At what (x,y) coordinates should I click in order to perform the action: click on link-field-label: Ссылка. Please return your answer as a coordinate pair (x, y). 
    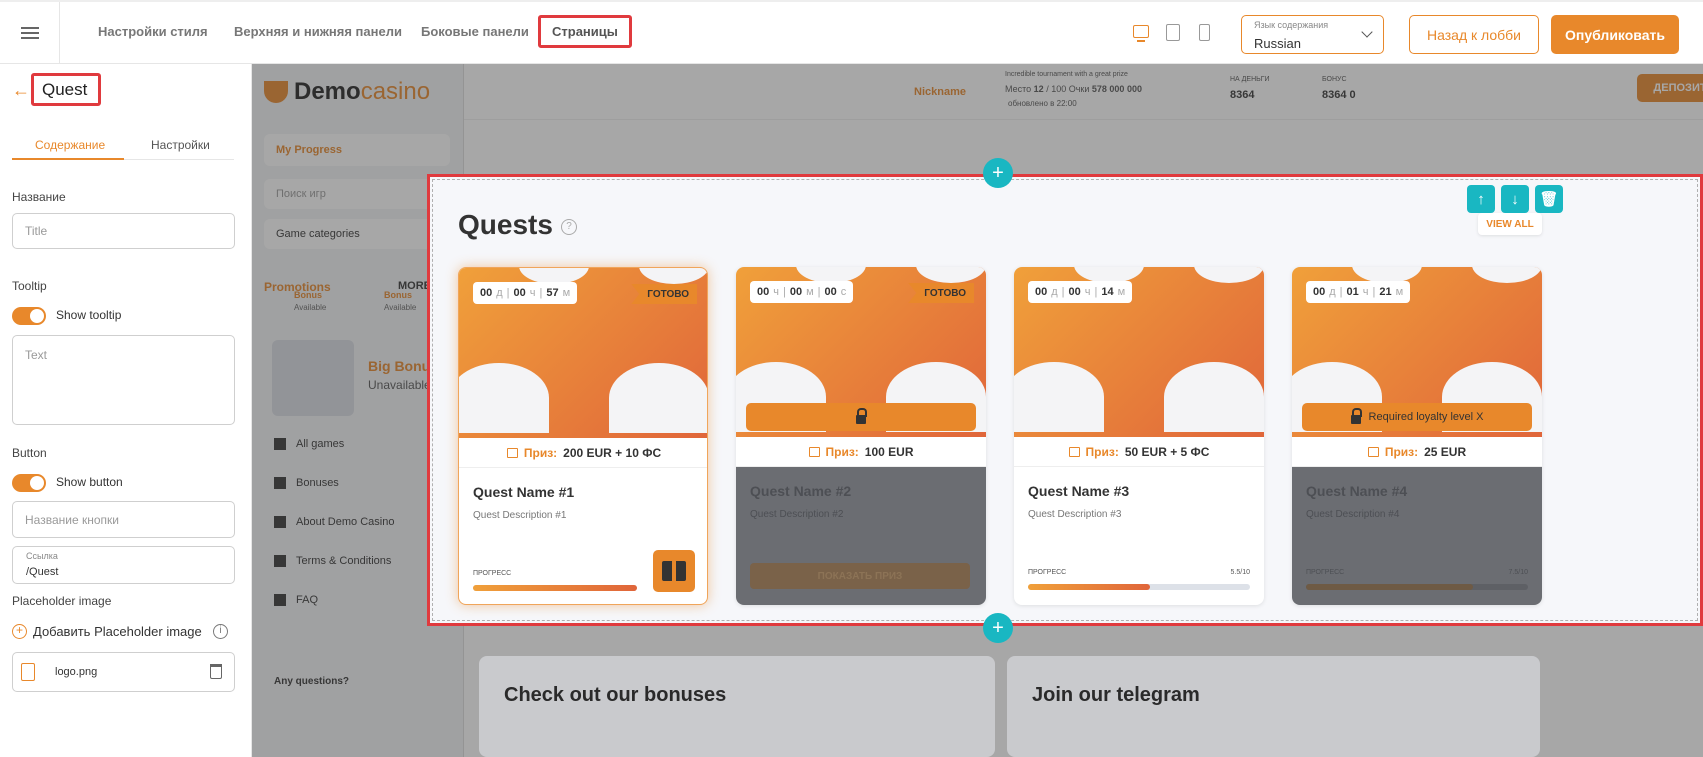
    Looking at the image, I should click on (42, 556).